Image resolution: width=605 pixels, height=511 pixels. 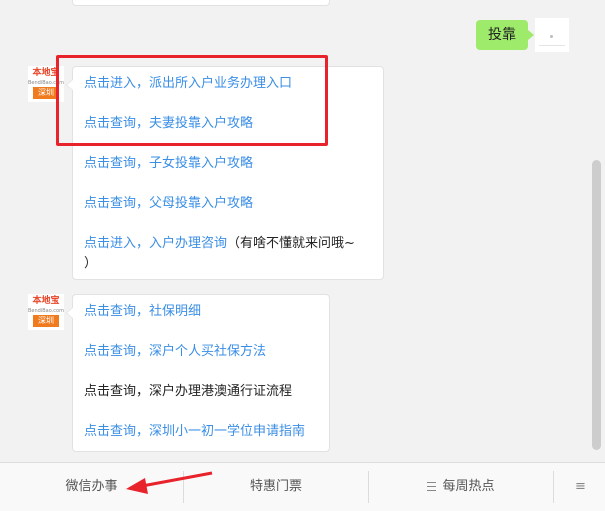 What do you see at coordinates (177, 479) in the screenshot?
I see `arrow-shaft` at bounding box center [177, 479].